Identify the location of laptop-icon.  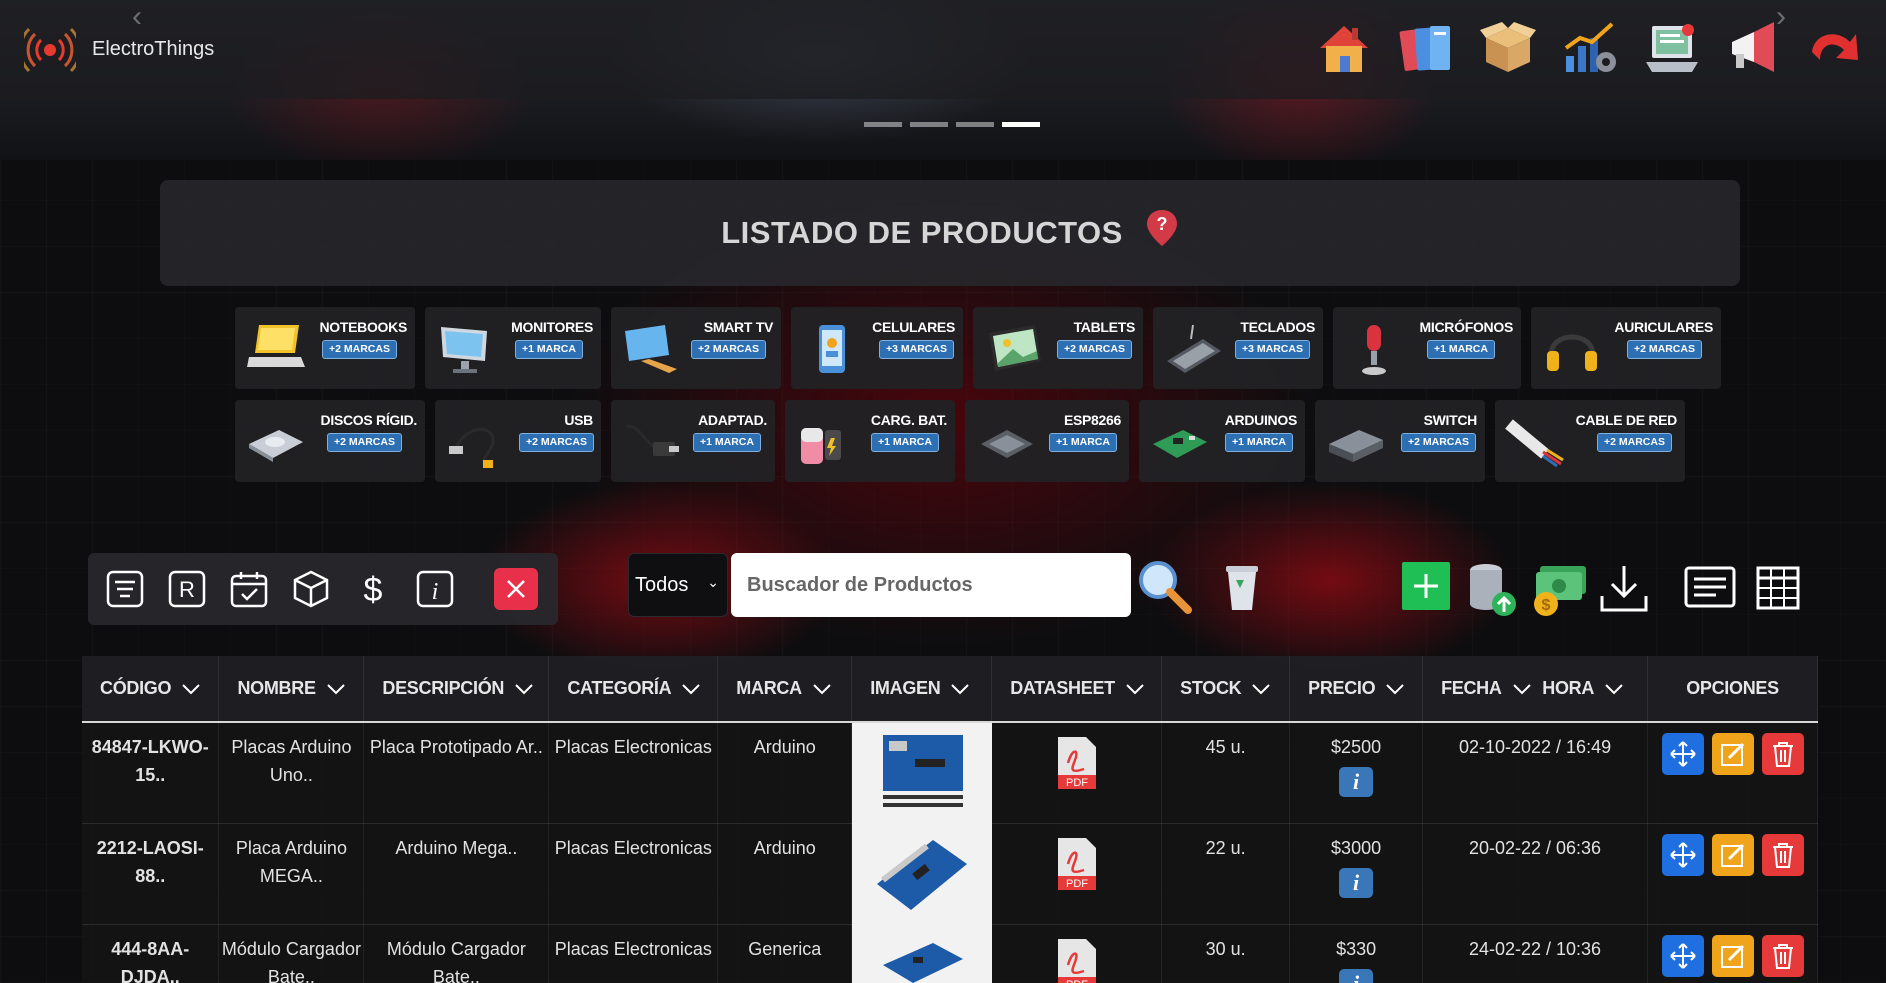
(1672, 48).